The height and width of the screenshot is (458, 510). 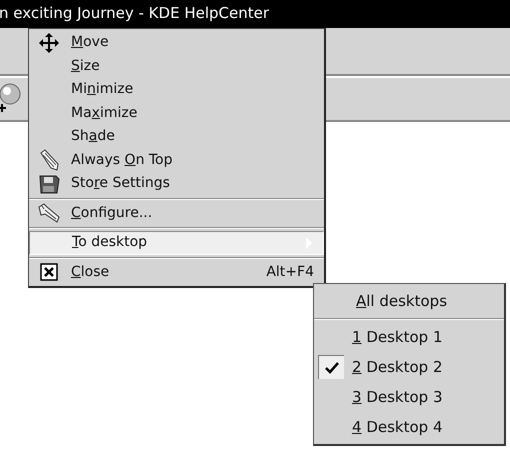 What do you see at coordinates (49, 183) in the screenshot?
I see `floppy-icon` at bounding box center [49, 183].